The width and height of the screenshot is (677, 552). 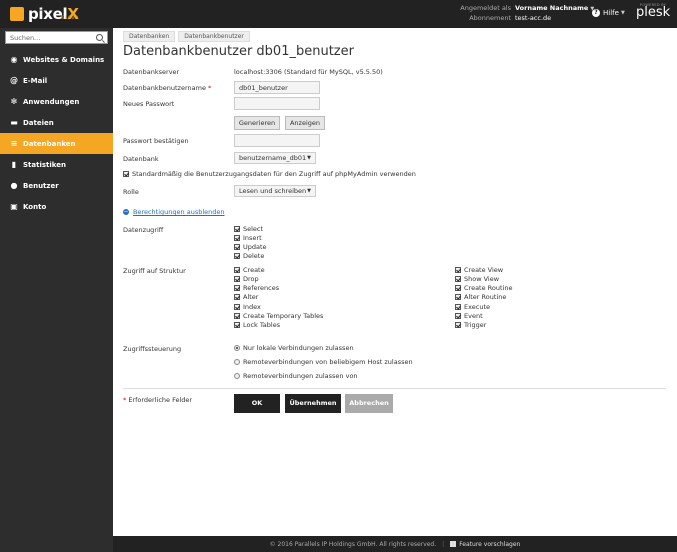 I want to click on perm-alter-routine: Alter Routine, so click(x=480, y=297).